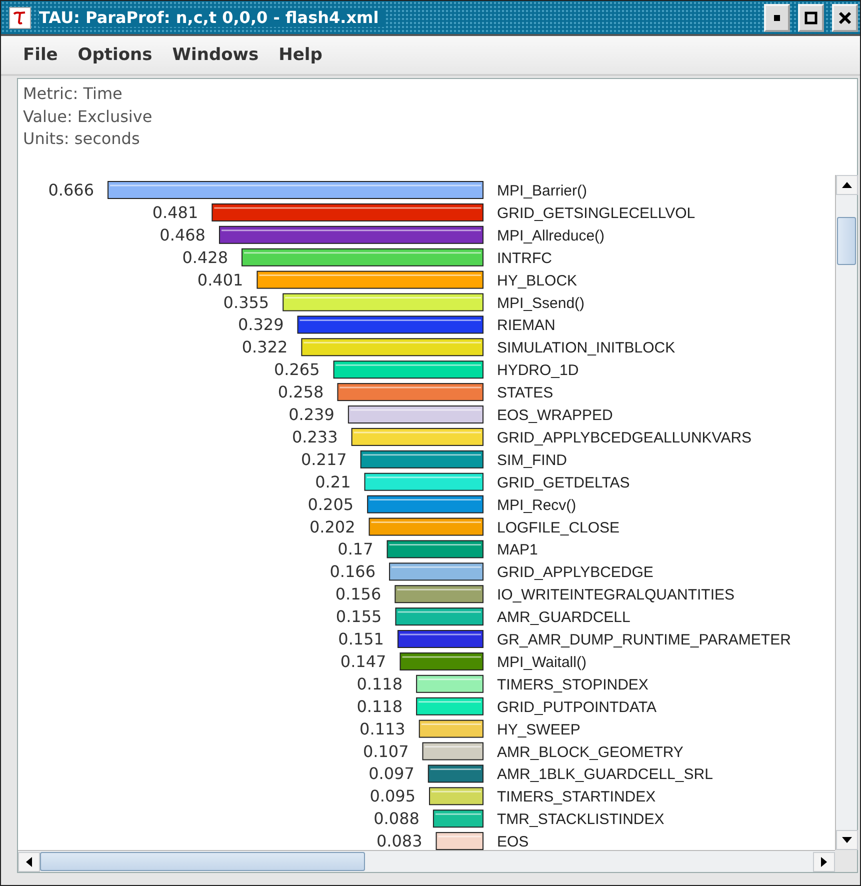  Describe the element at coordinates (563, 483) in the screenshot. I see `function-label: GRID_GETDELTAS` at that location.